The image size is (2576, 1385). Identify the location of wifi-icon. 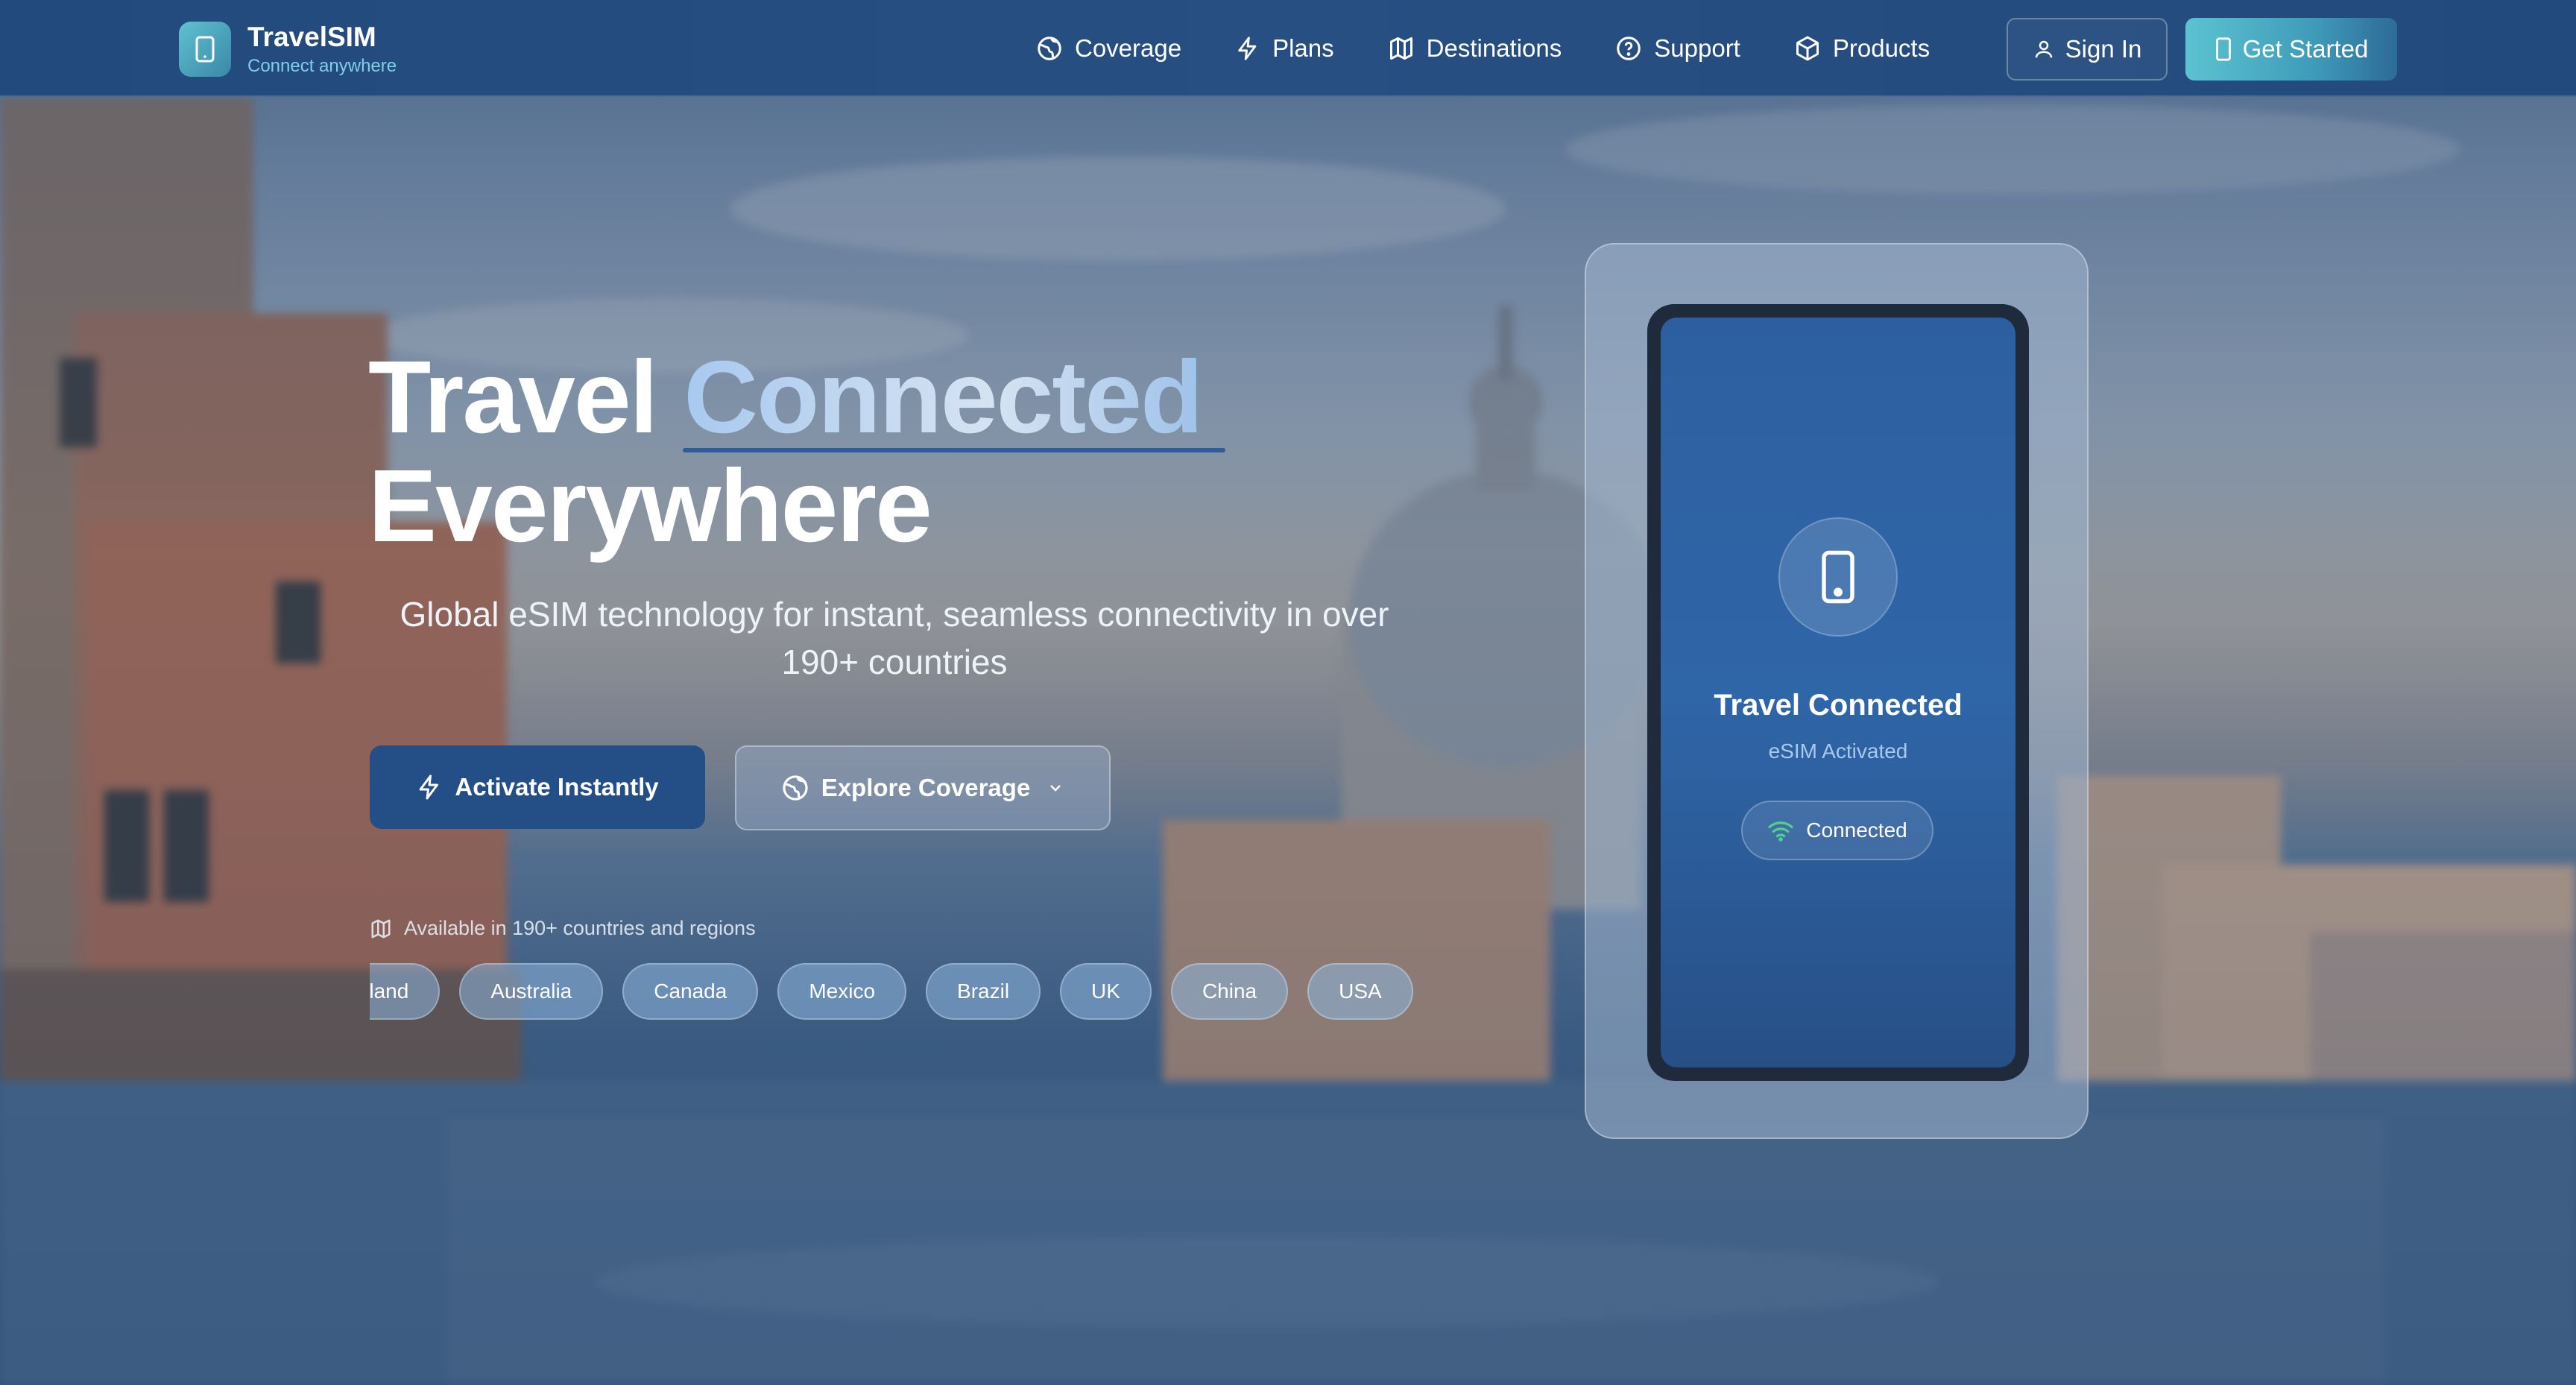
(1780, 832).